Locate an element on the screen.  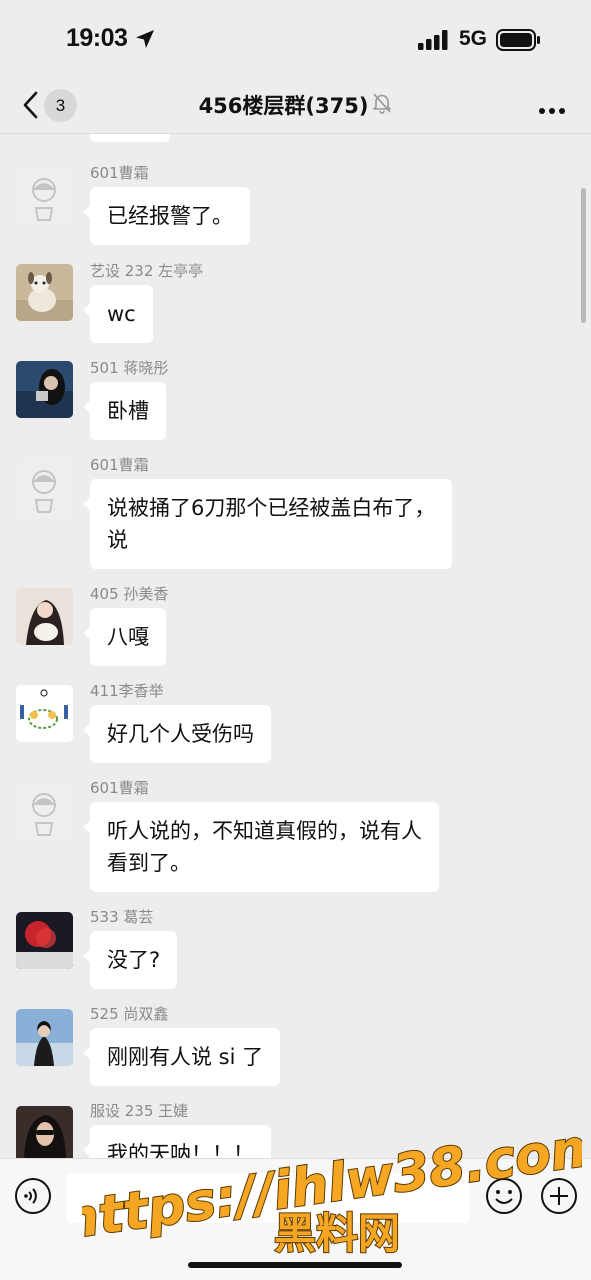
status-bar: 19:03 5G is located at coordinates (295, 40).